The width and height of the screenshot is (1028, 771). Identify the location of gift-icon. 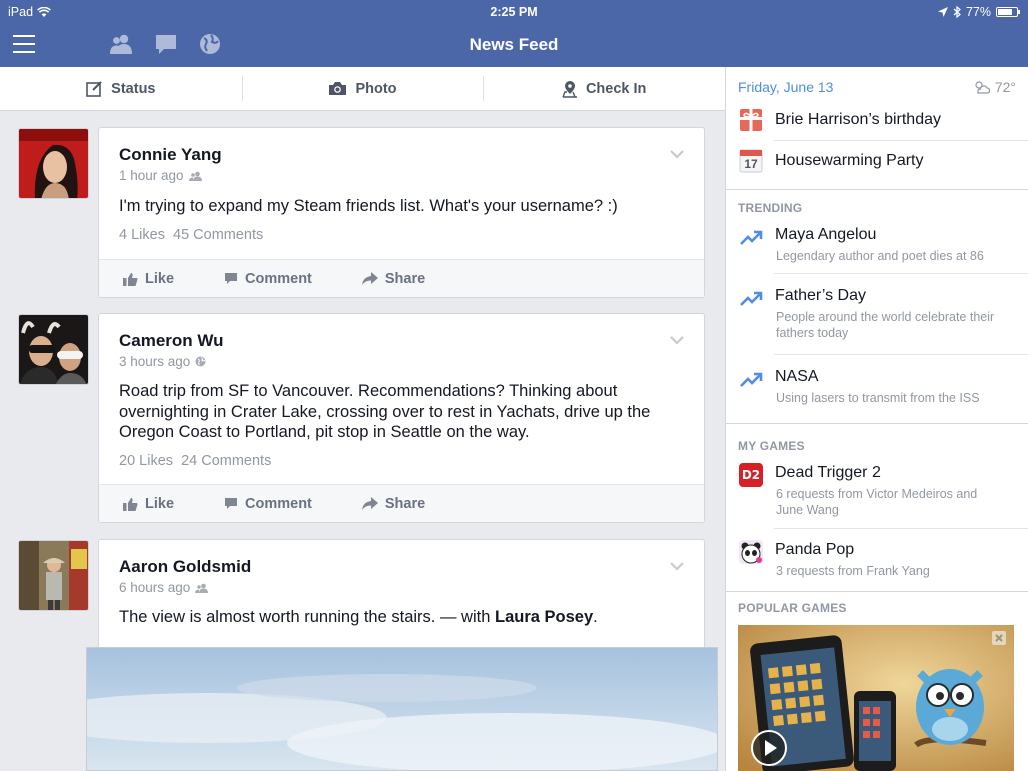
(751, 120).